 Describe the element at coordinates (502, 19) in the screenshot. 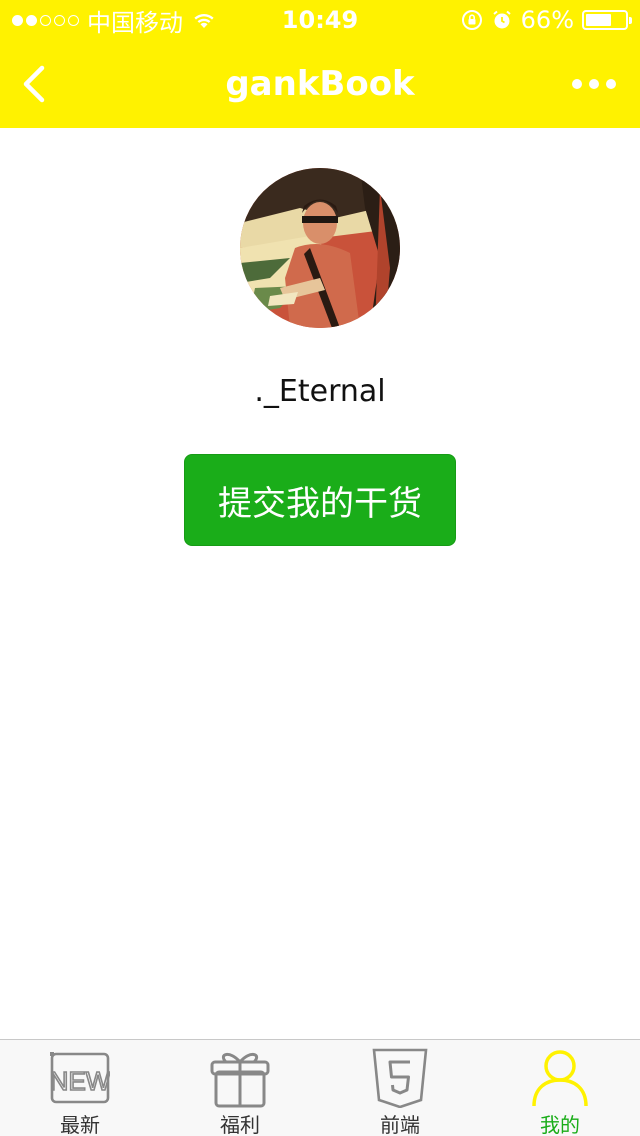

I see `alarm-icon` at that location.